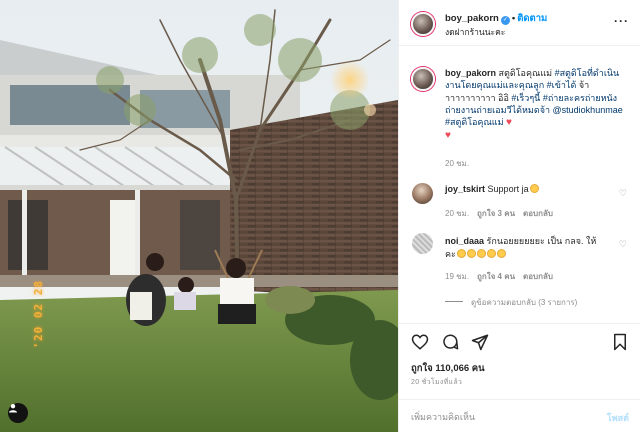 Image resolution: width=640 pixels, height=432 pixels. I want to click on verified-badge-icon: ✓, so click(505, 20).